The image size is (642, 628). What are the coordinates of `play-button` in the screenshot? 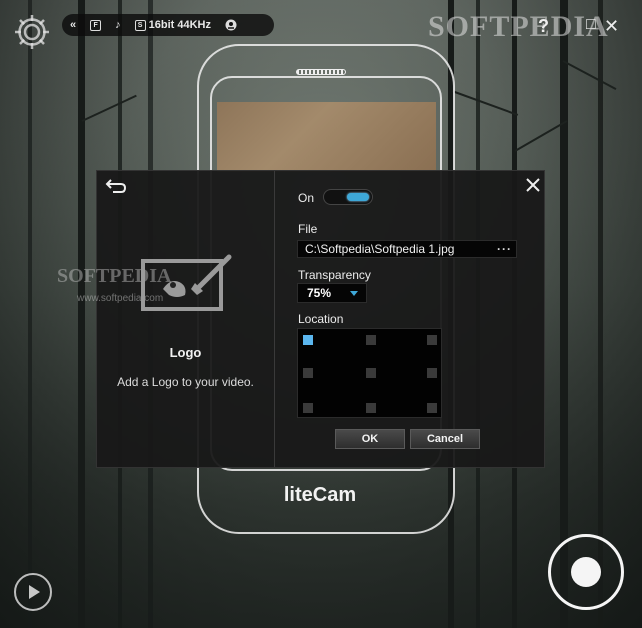 It's located at (33, 592).